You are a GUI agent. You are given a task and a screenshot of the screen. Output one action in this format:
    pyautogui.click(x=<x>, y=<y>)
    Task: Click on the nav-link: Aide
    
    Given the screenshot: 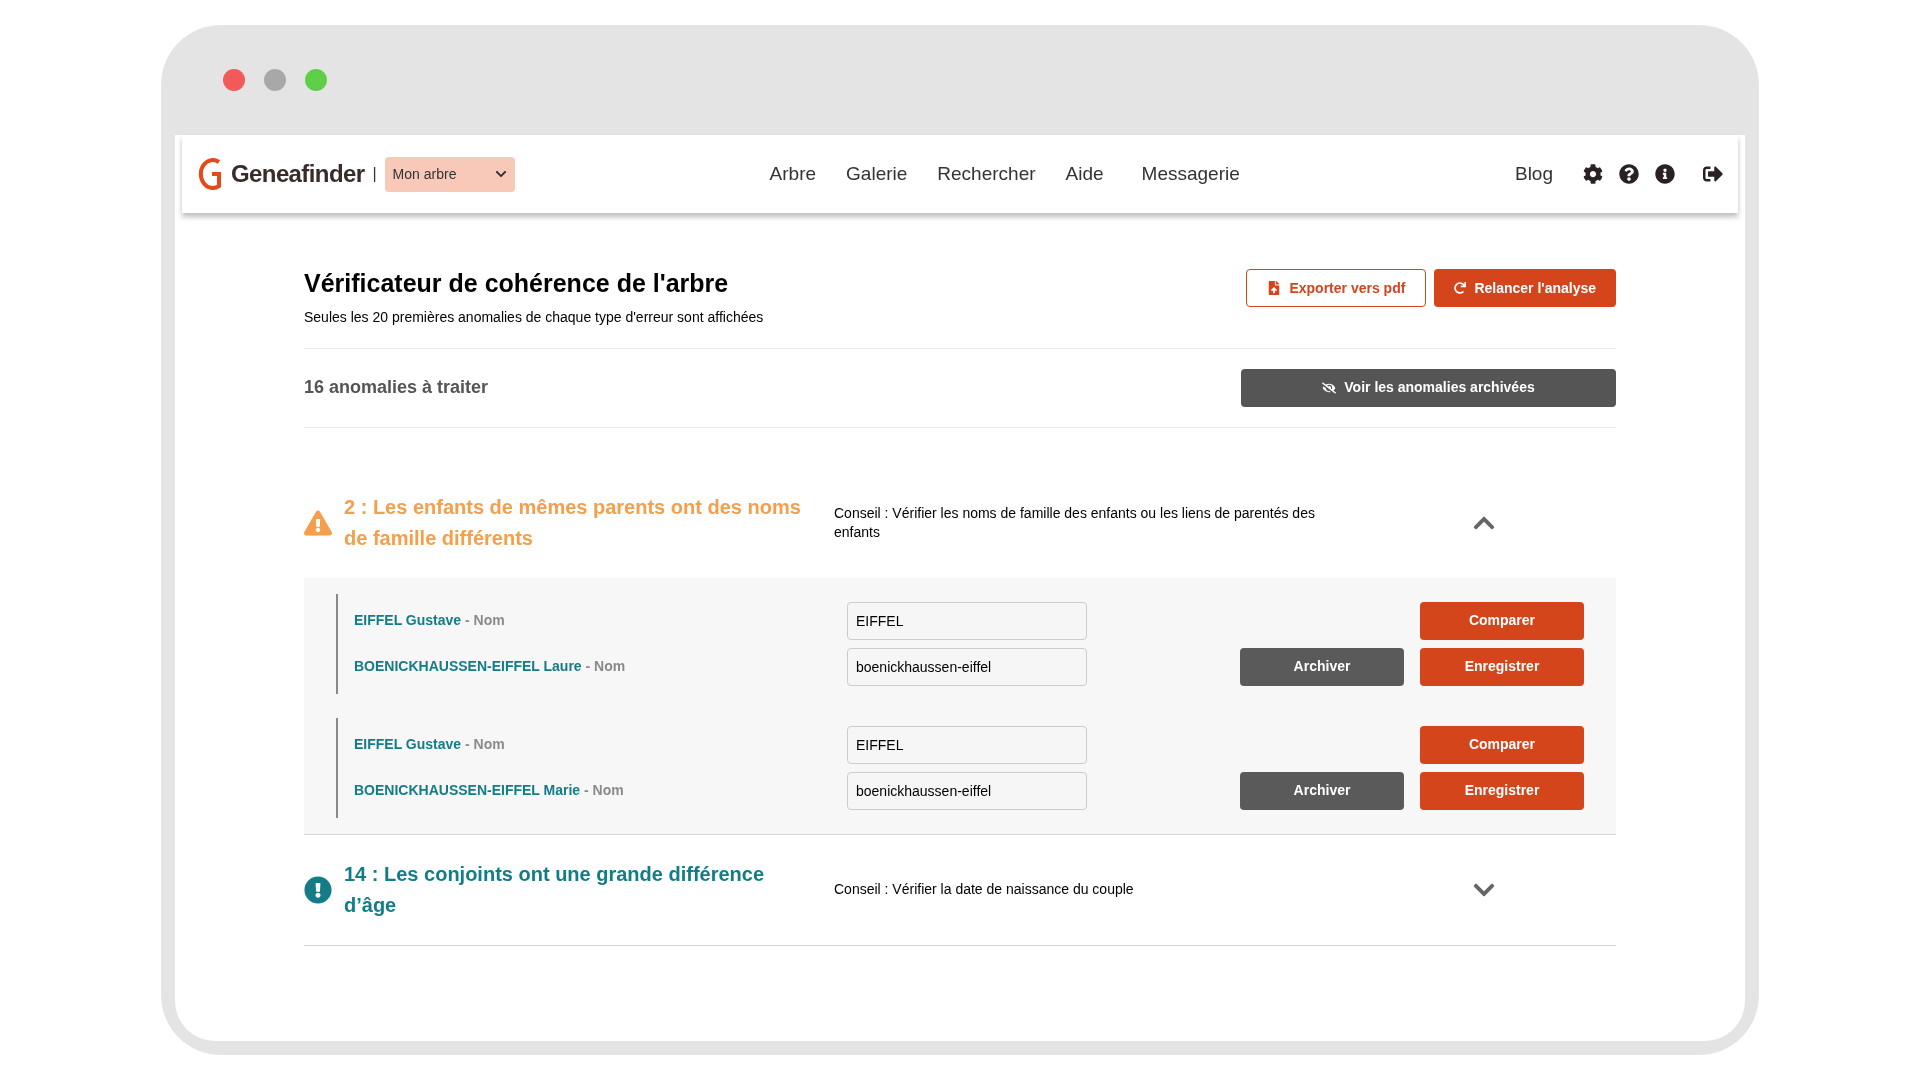 What is the action you would take?
    pyautogui.click(x=1084, y=174)
    